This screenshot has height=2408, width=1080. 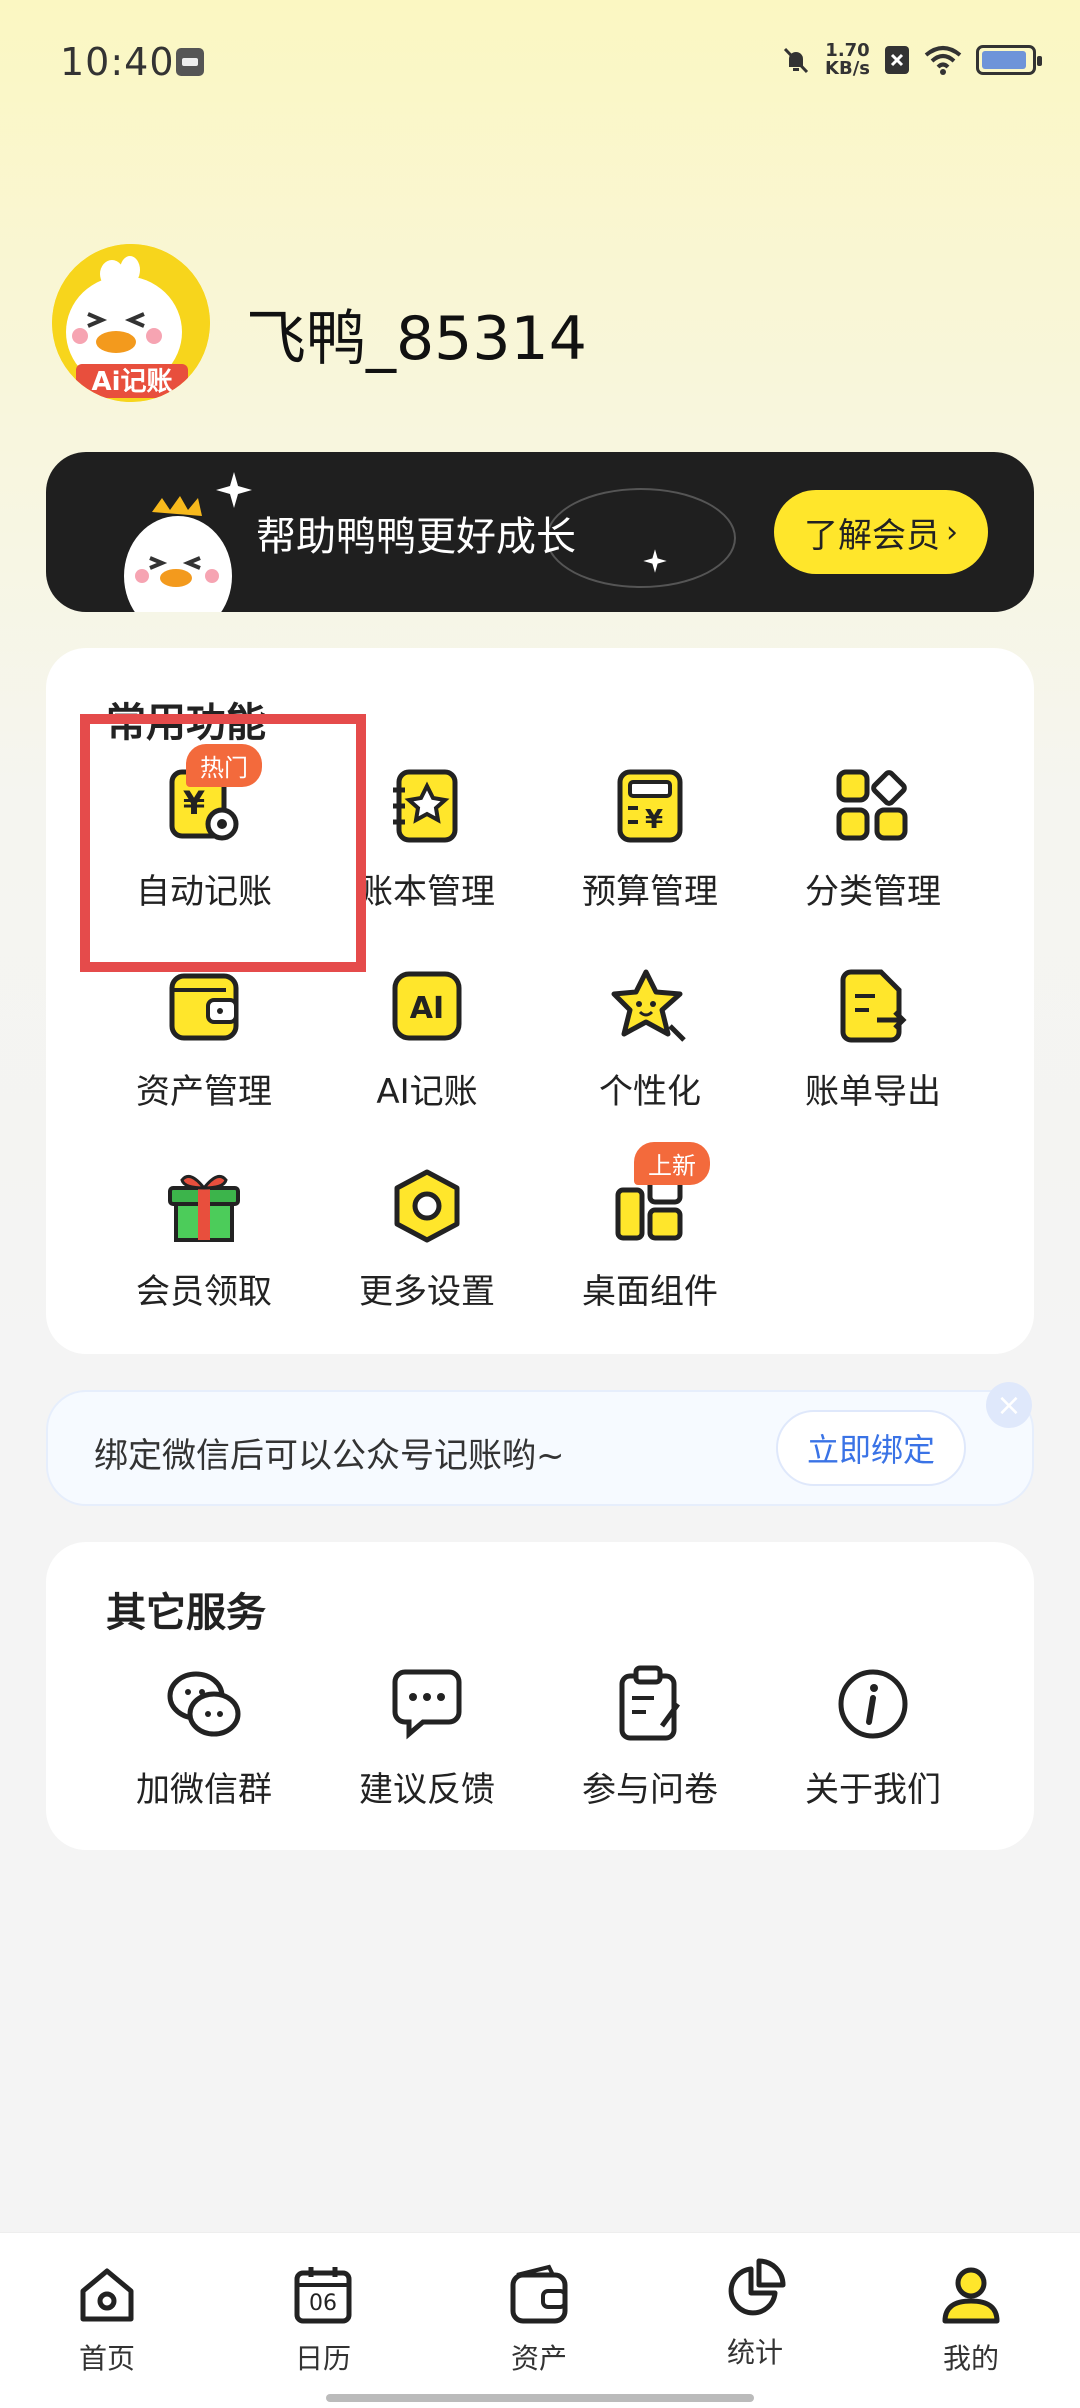 What do you see at coordinates (540, 1696) in the screenshot?
I see `other-services-card: 其它服务 加微信群 建议反馈 参与问卷 关于我们` at bounding box center [540, 1696].